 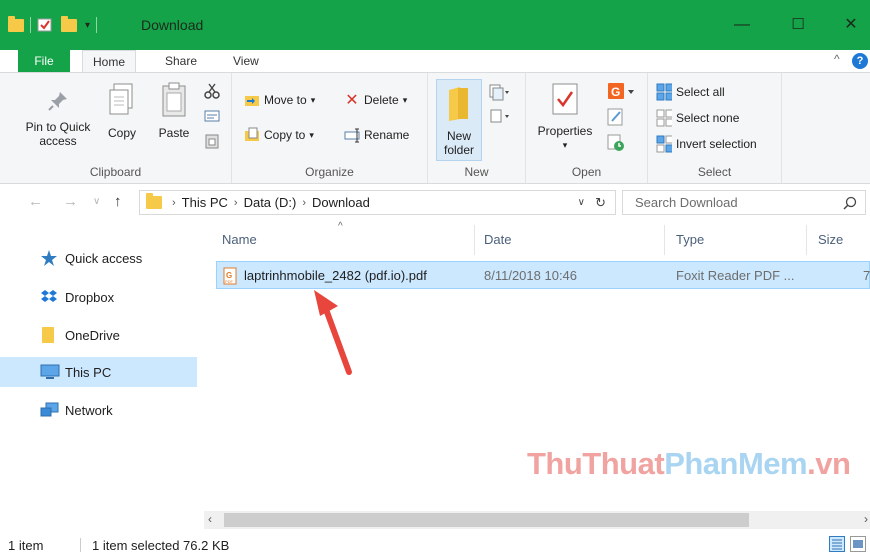 What do you see at coordinates (98, 372) in the screenshot?
I see `nav-item-this-pc: This PC` at bounding box center [98, 372].